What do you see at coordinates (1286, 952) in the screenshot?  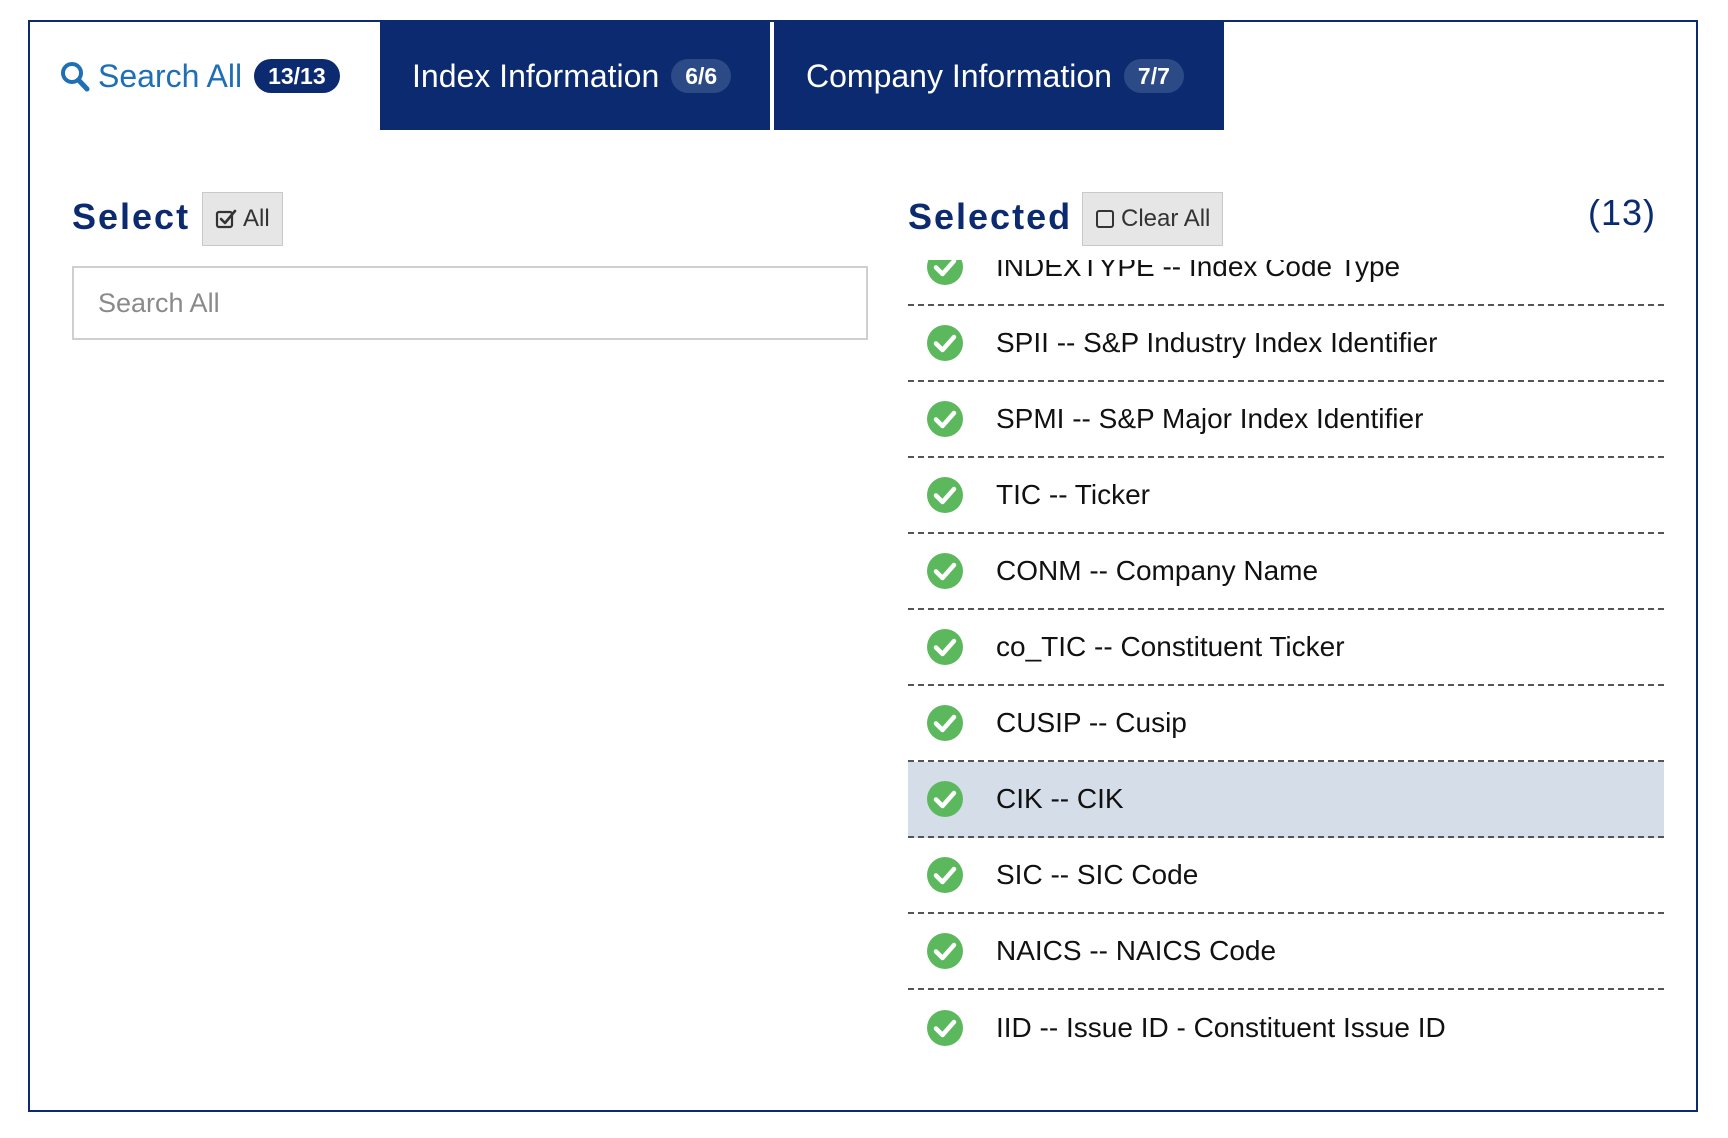 I see `selected-list-item: NAICS -- NAICS Code` at bounding box center [1286, 952].